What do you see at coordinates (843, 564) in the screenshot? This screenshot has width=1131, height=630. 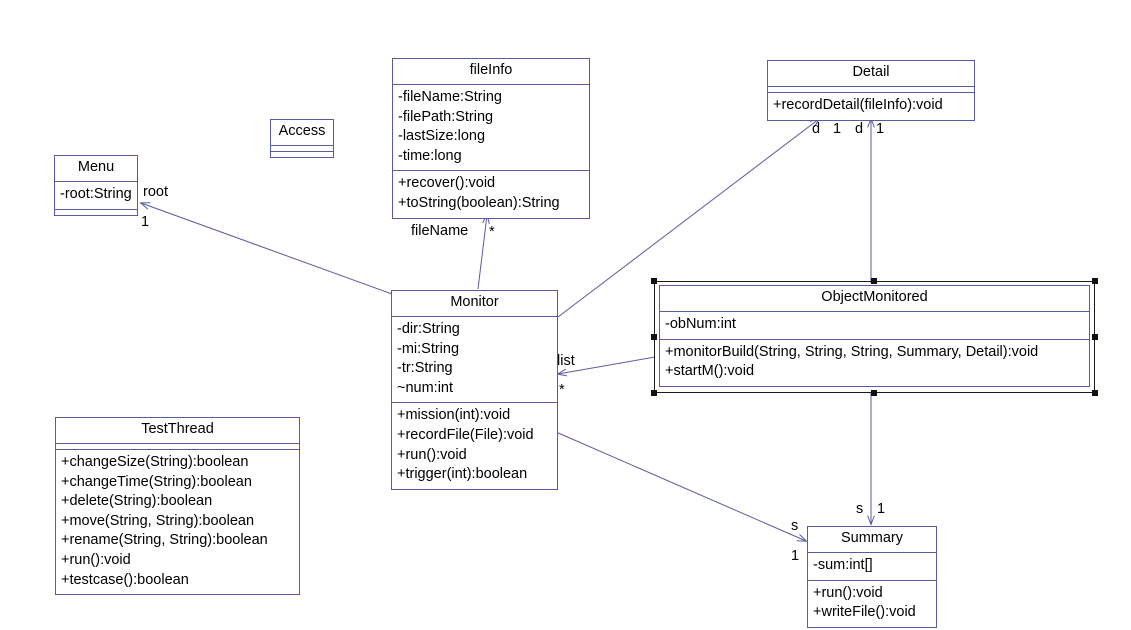 I see `class-attribute-row: -sum:int[]` at bounding box center [843, 564].